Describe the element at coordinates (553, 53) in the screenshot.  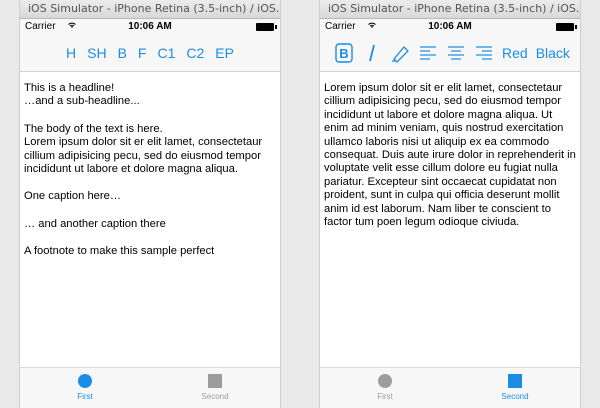
I see `black-color-button: Black` at that location.